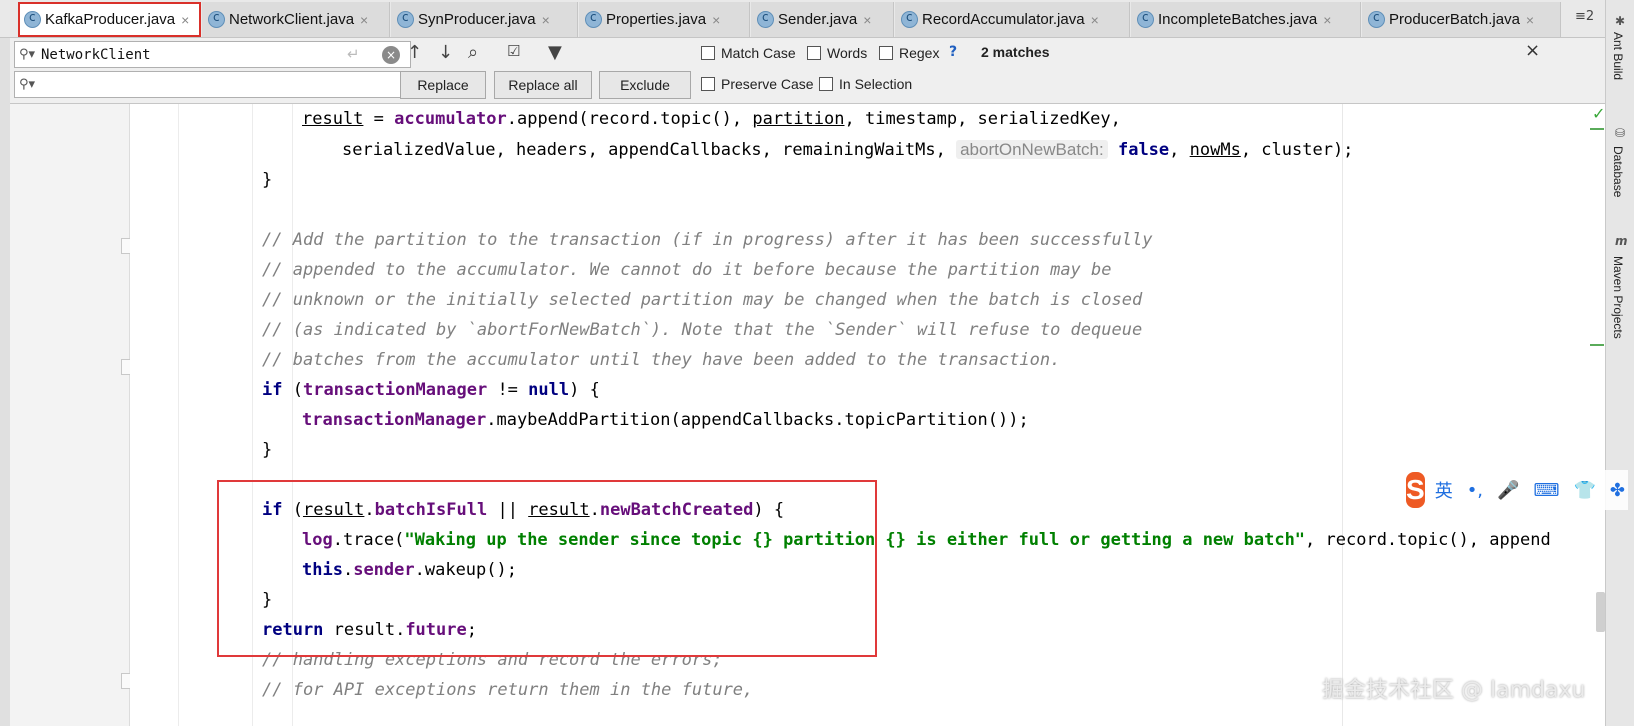 The image size is (1634, 726). I want to click on tab-networkclient: NetworkClient.java ×, so click(296, 19).